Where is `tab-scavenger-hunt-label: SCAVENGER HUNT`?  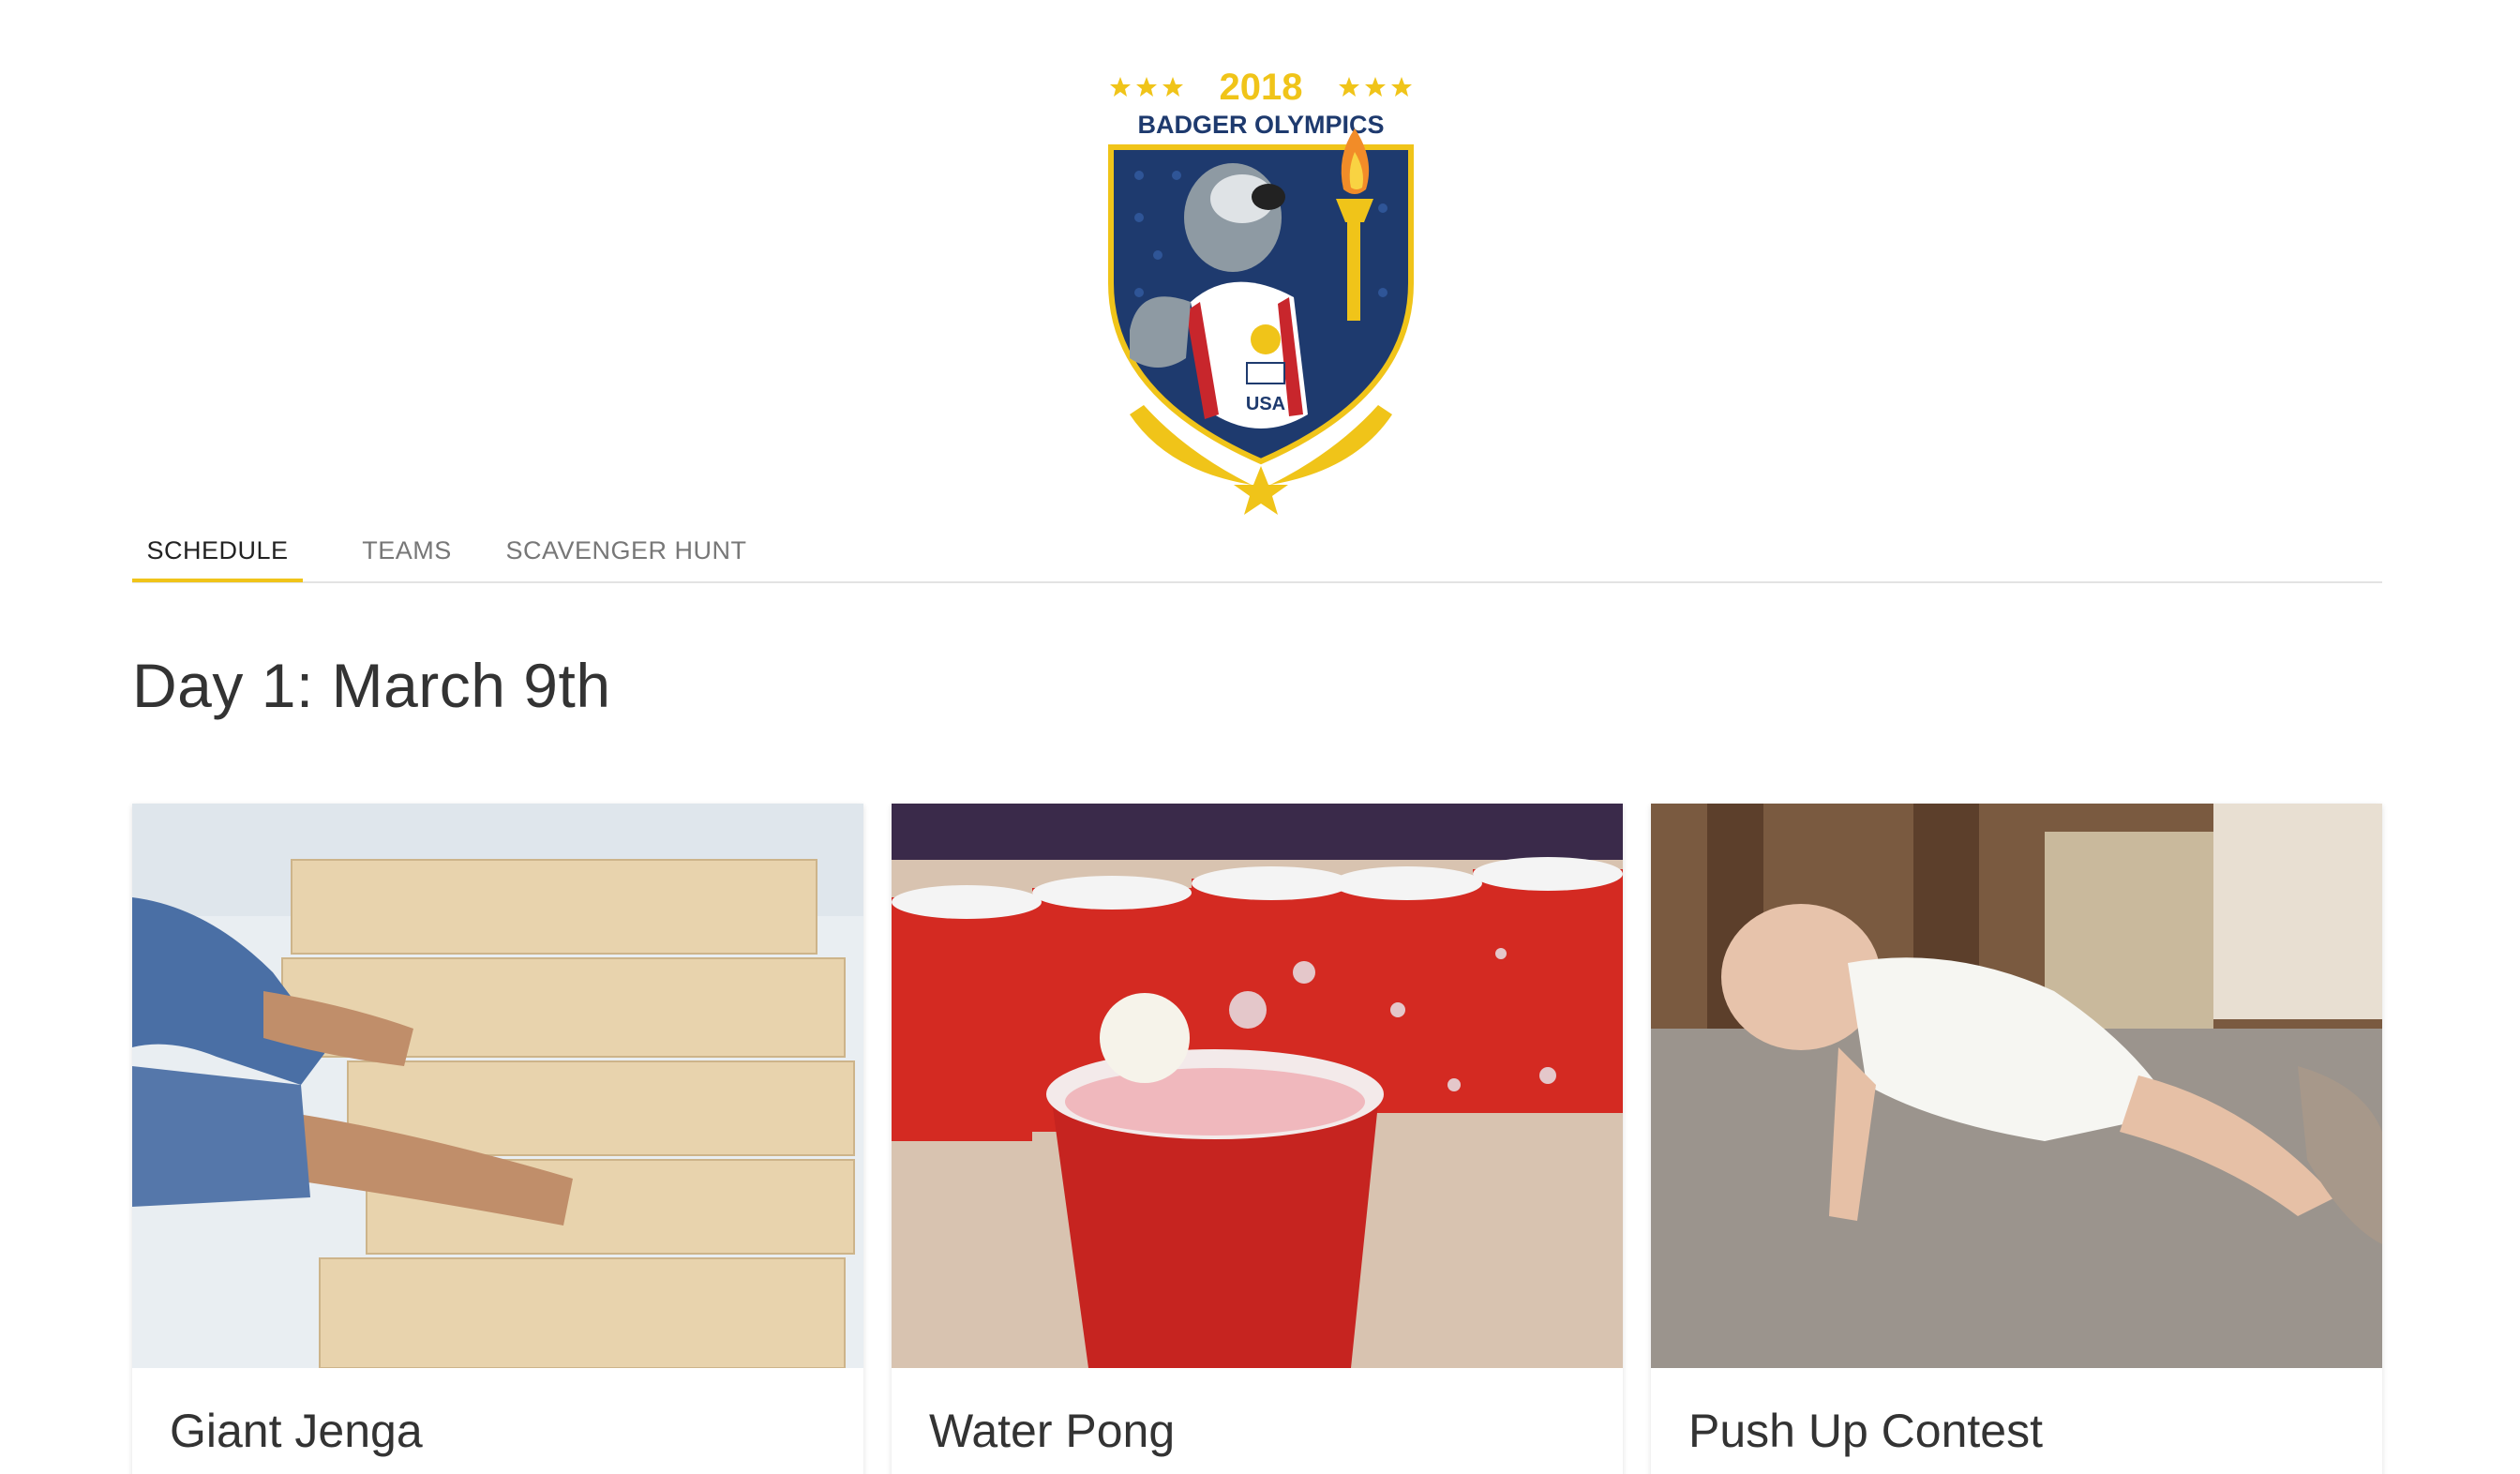 tab-scavenger-hunt-label: SCAVENGER HUNT is located at coordinates (626, 550).